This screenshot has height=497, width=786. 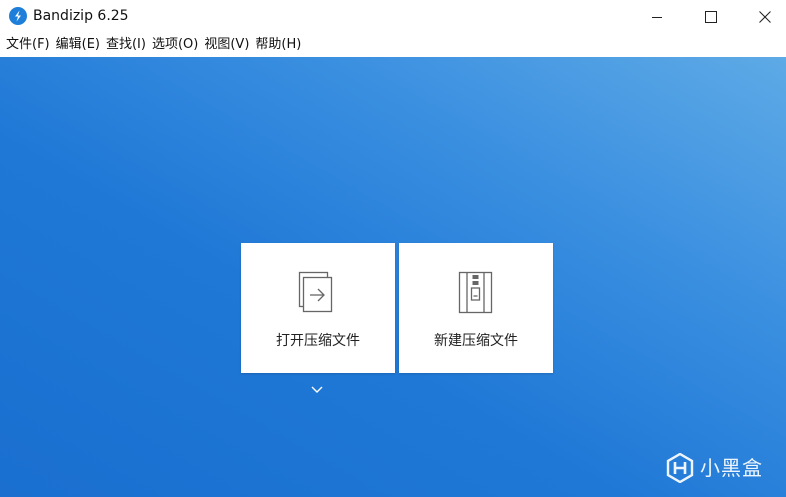 I want to click on open-archive-label: 打开压缩文件, so click(x=318, y=341).